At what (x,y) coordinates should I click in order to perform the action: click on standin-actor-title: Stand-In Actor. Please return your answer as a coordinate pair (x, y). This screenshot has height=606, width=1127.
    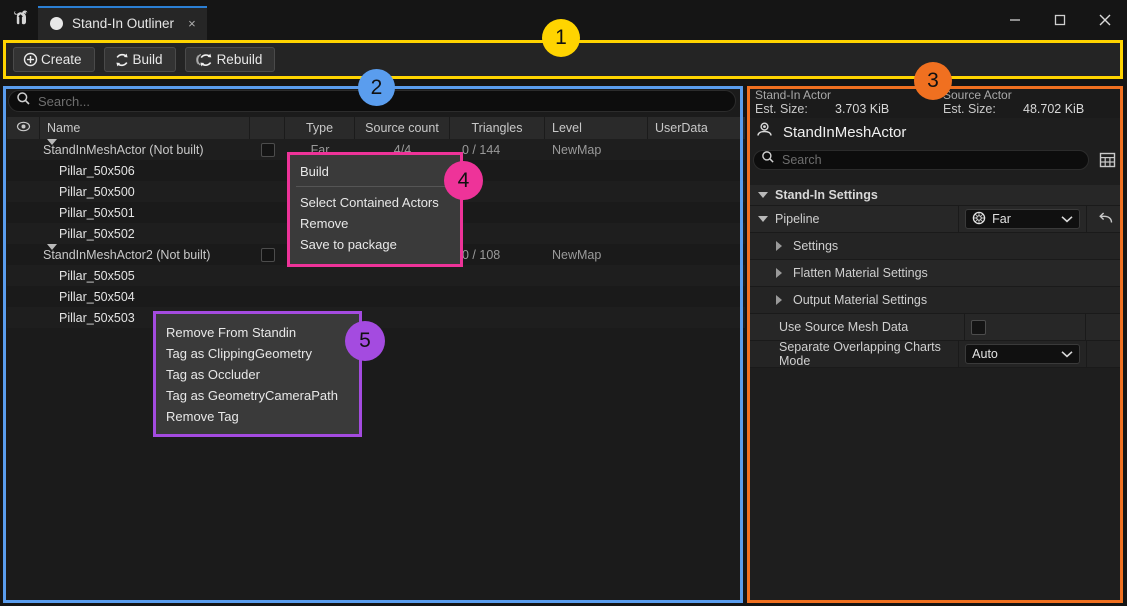
    Looking at the image, I should click on (793, 95).